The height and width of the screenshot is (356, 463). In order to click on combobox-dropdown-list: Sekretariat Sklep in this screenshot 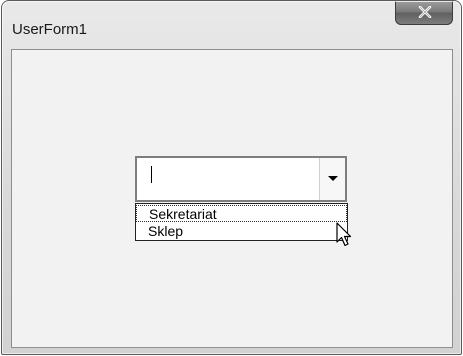, I will do `click(241, 222)`.